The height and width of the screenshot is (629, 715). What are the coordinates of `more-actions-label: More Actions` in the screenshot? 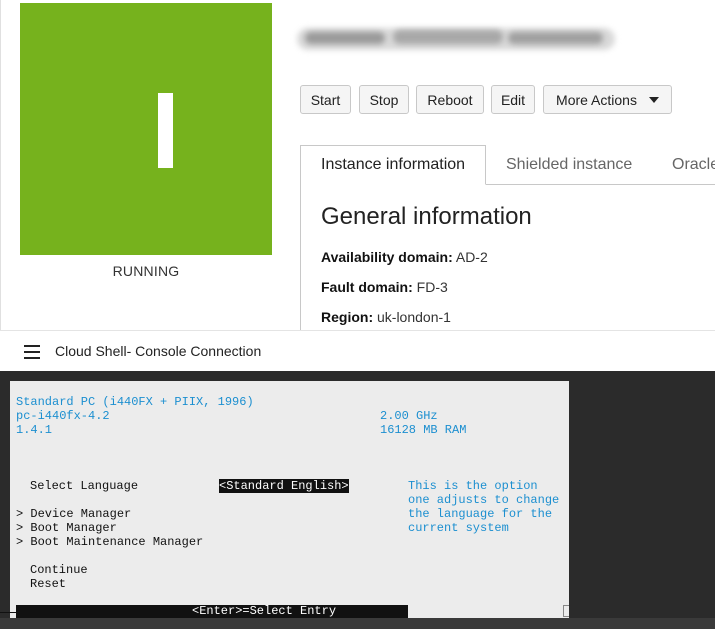 It's located at (596, 99).